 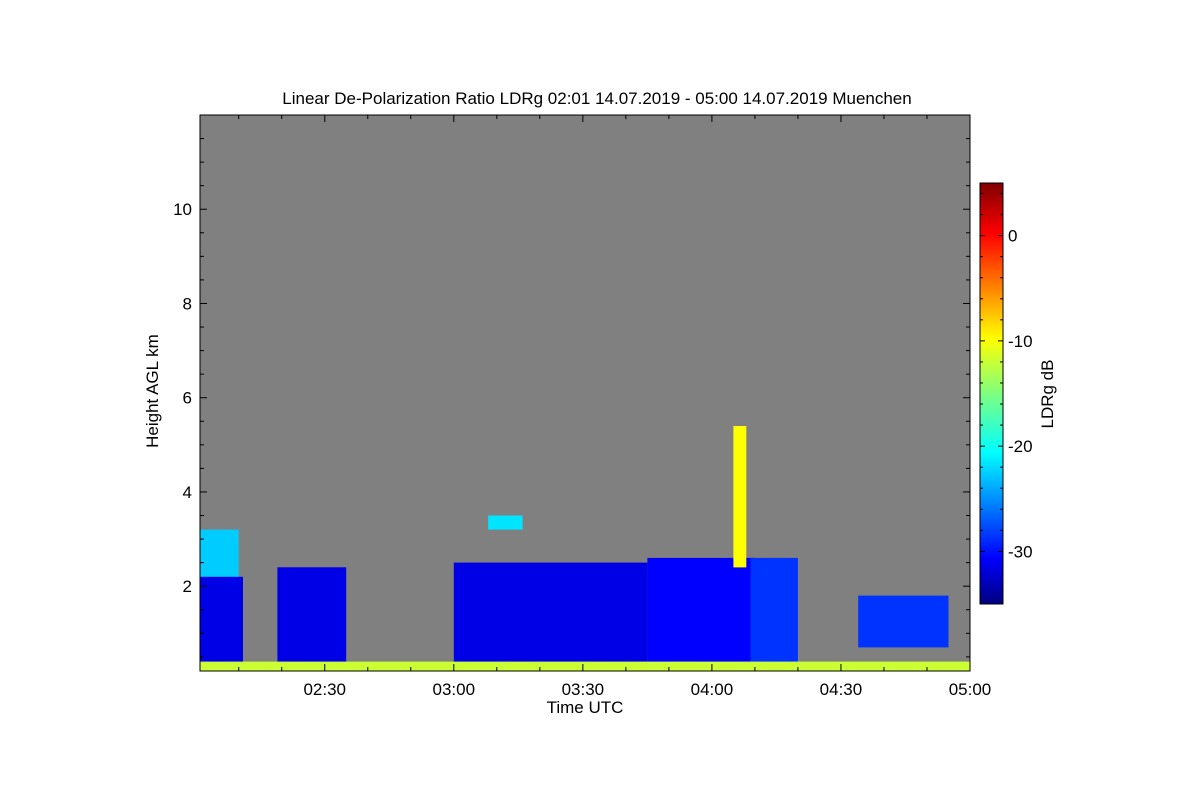 I want to click on y-tick-label: 4, so click(x=187, y=492).